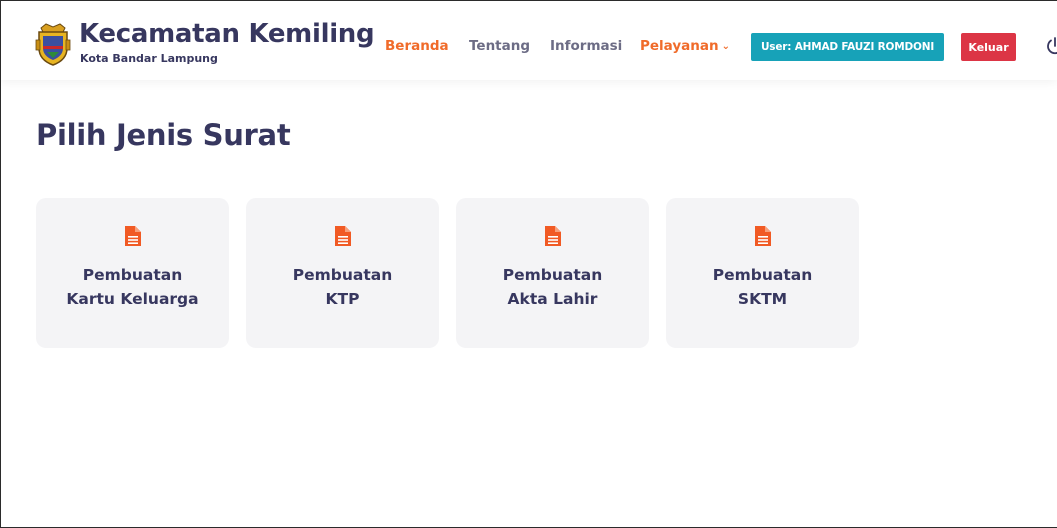 This screenshot has height=528, width=1057. What do you see at coordinates (53, 44) in the screenshot?
I see `crest-logo-icon` at bounding box center [53, 44].